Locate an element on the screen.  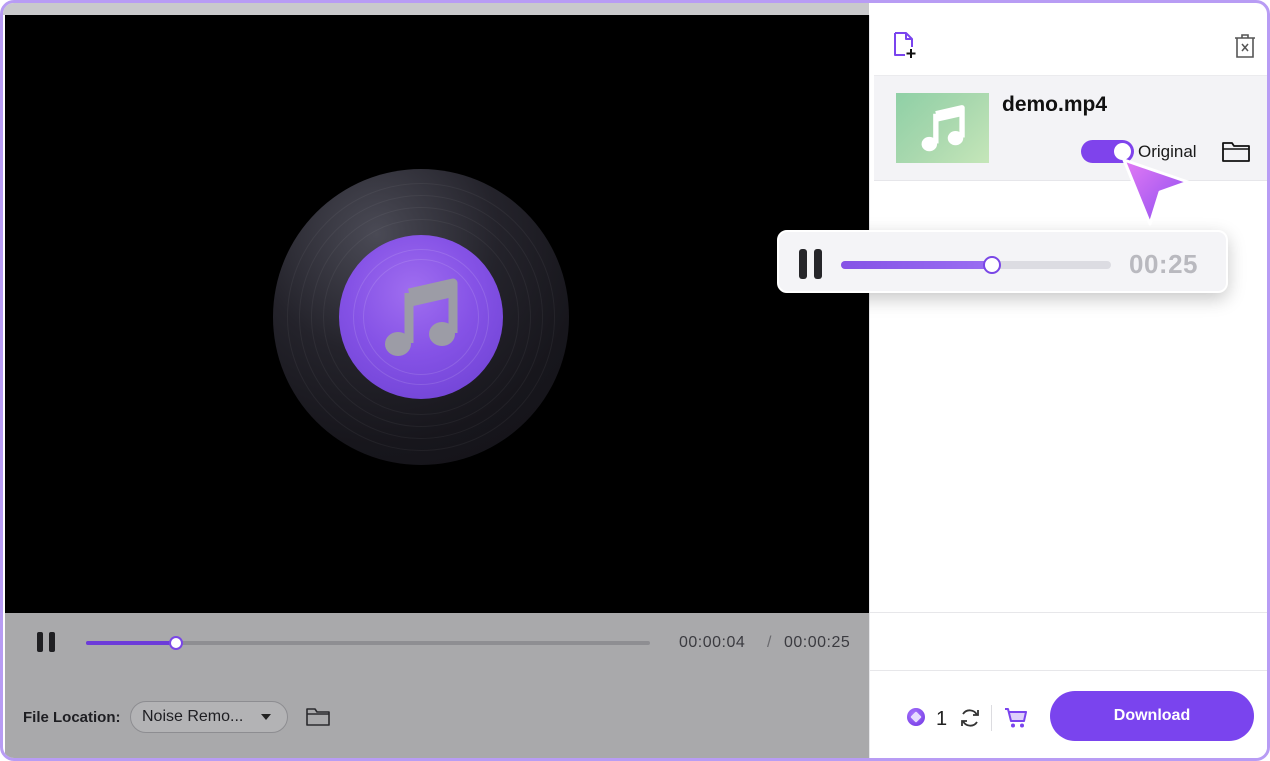
download-button: Download is located at coordinates (1152, 716).